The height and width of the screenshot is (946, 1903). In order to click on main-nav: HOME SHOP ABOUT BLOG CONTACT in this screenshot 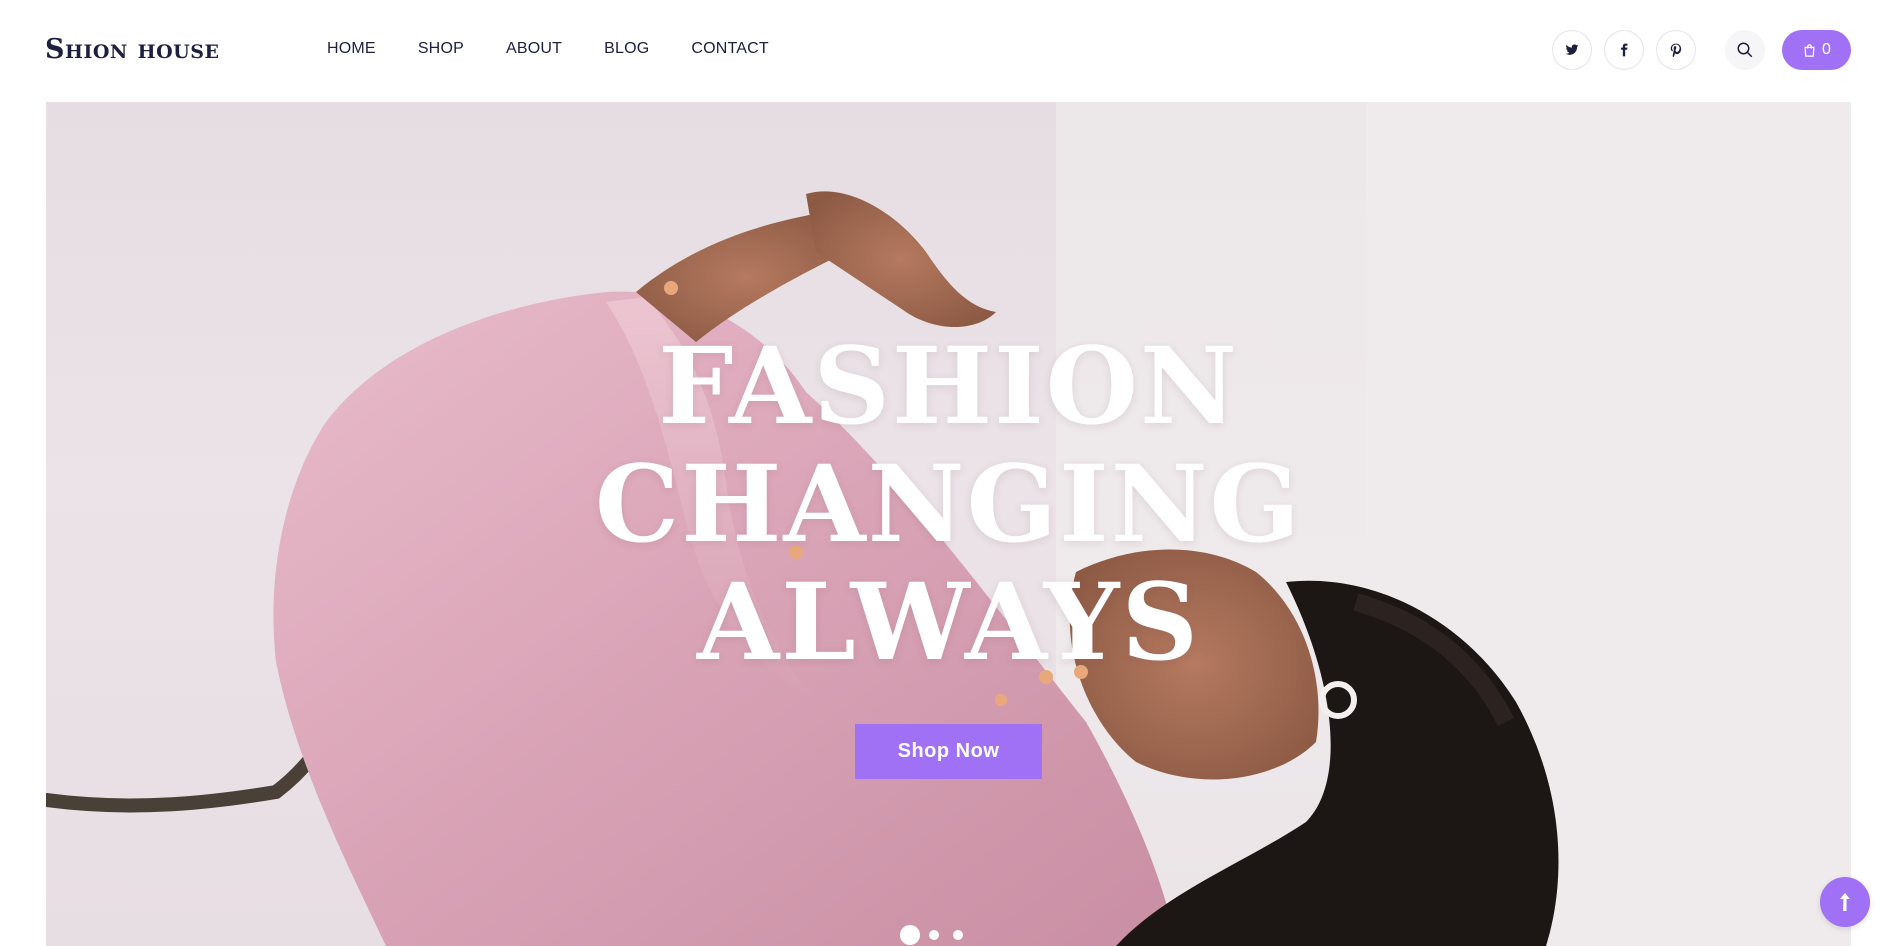, I will do `click(569, 49)`.